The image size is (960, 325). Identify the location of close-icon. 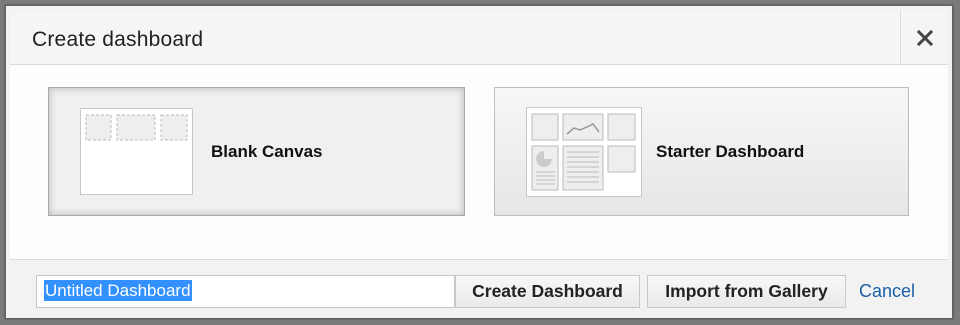
(924, 37).